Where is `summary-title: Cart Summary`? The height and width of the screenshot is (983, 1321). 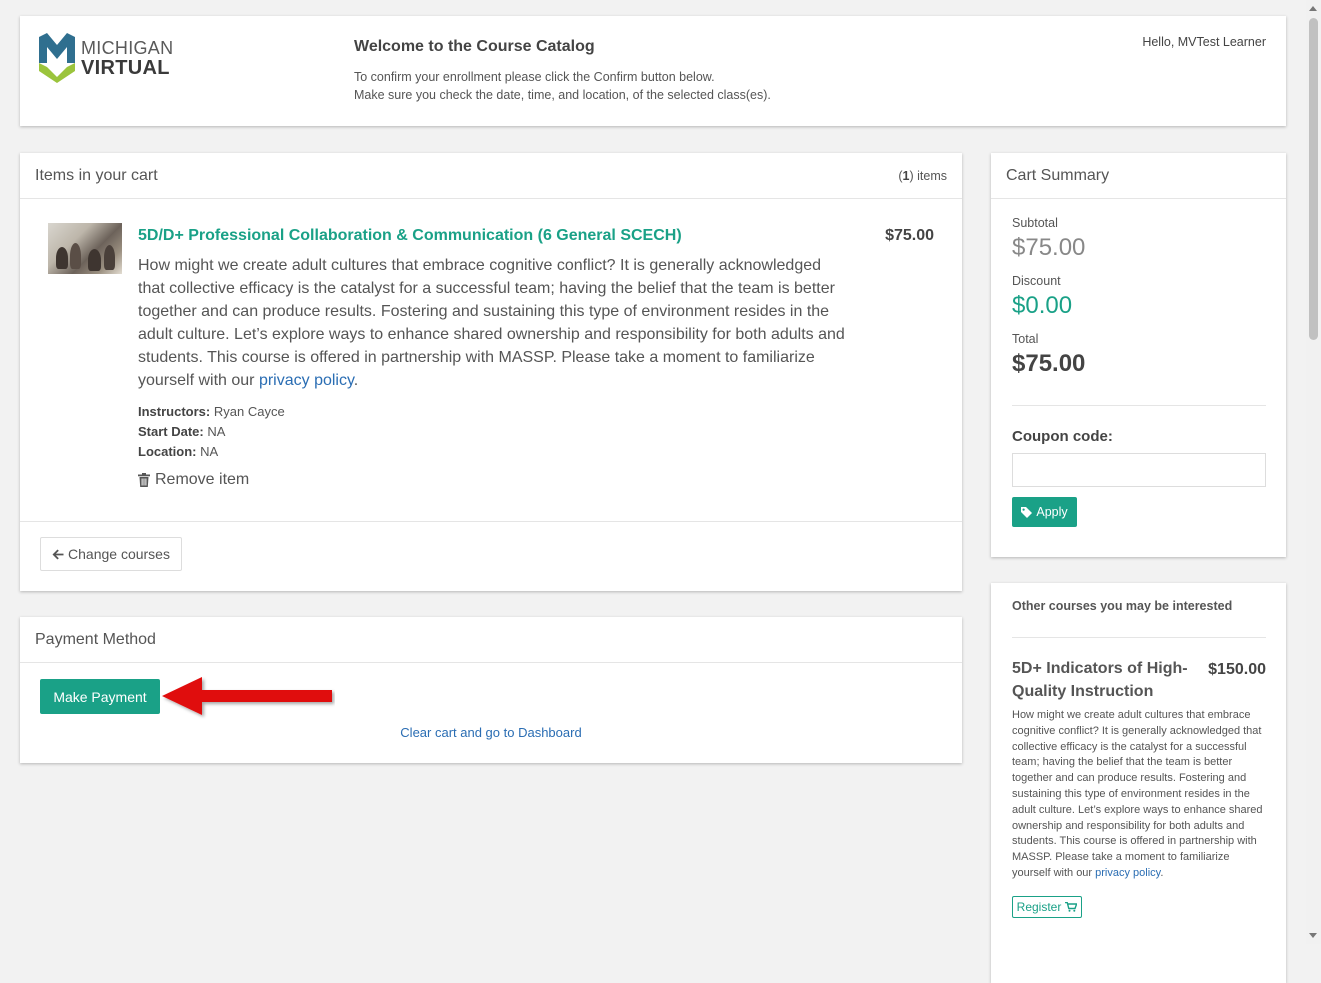
summary-title: Cart Summary is located at coordinates (1058, 175).